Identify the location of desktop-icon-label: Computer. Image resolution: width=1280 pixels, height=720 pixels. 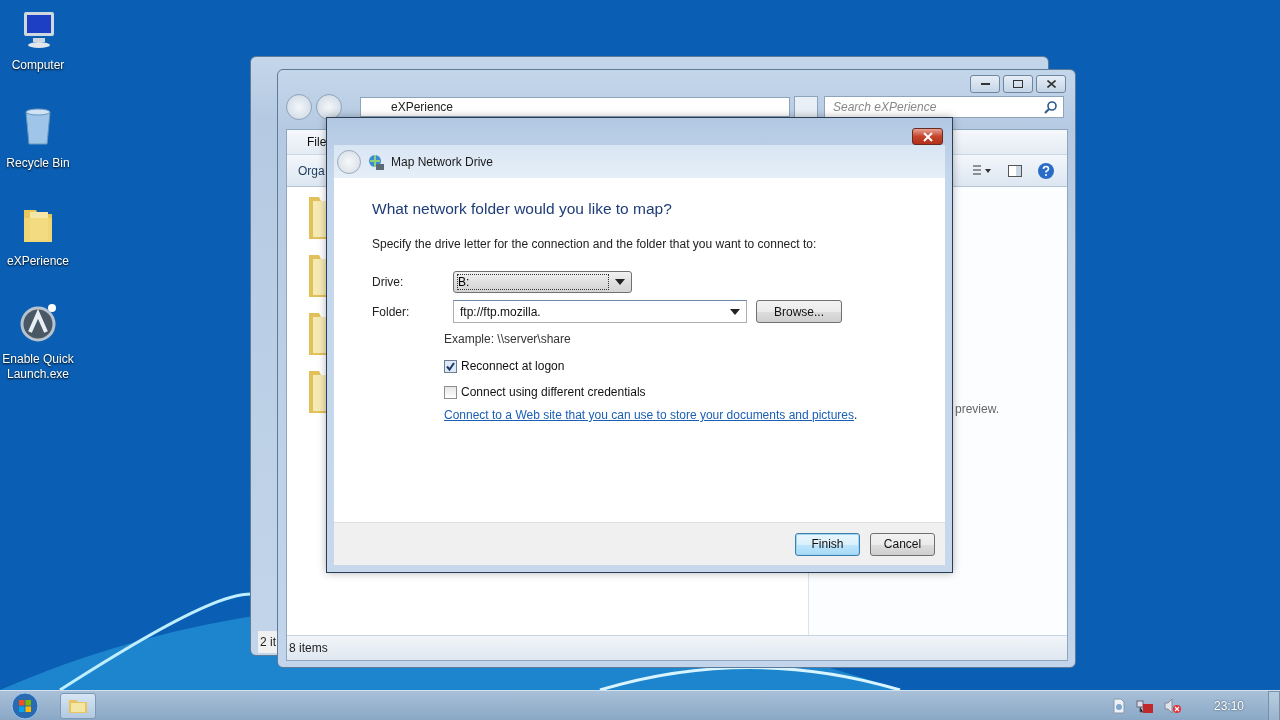
(38, 65).